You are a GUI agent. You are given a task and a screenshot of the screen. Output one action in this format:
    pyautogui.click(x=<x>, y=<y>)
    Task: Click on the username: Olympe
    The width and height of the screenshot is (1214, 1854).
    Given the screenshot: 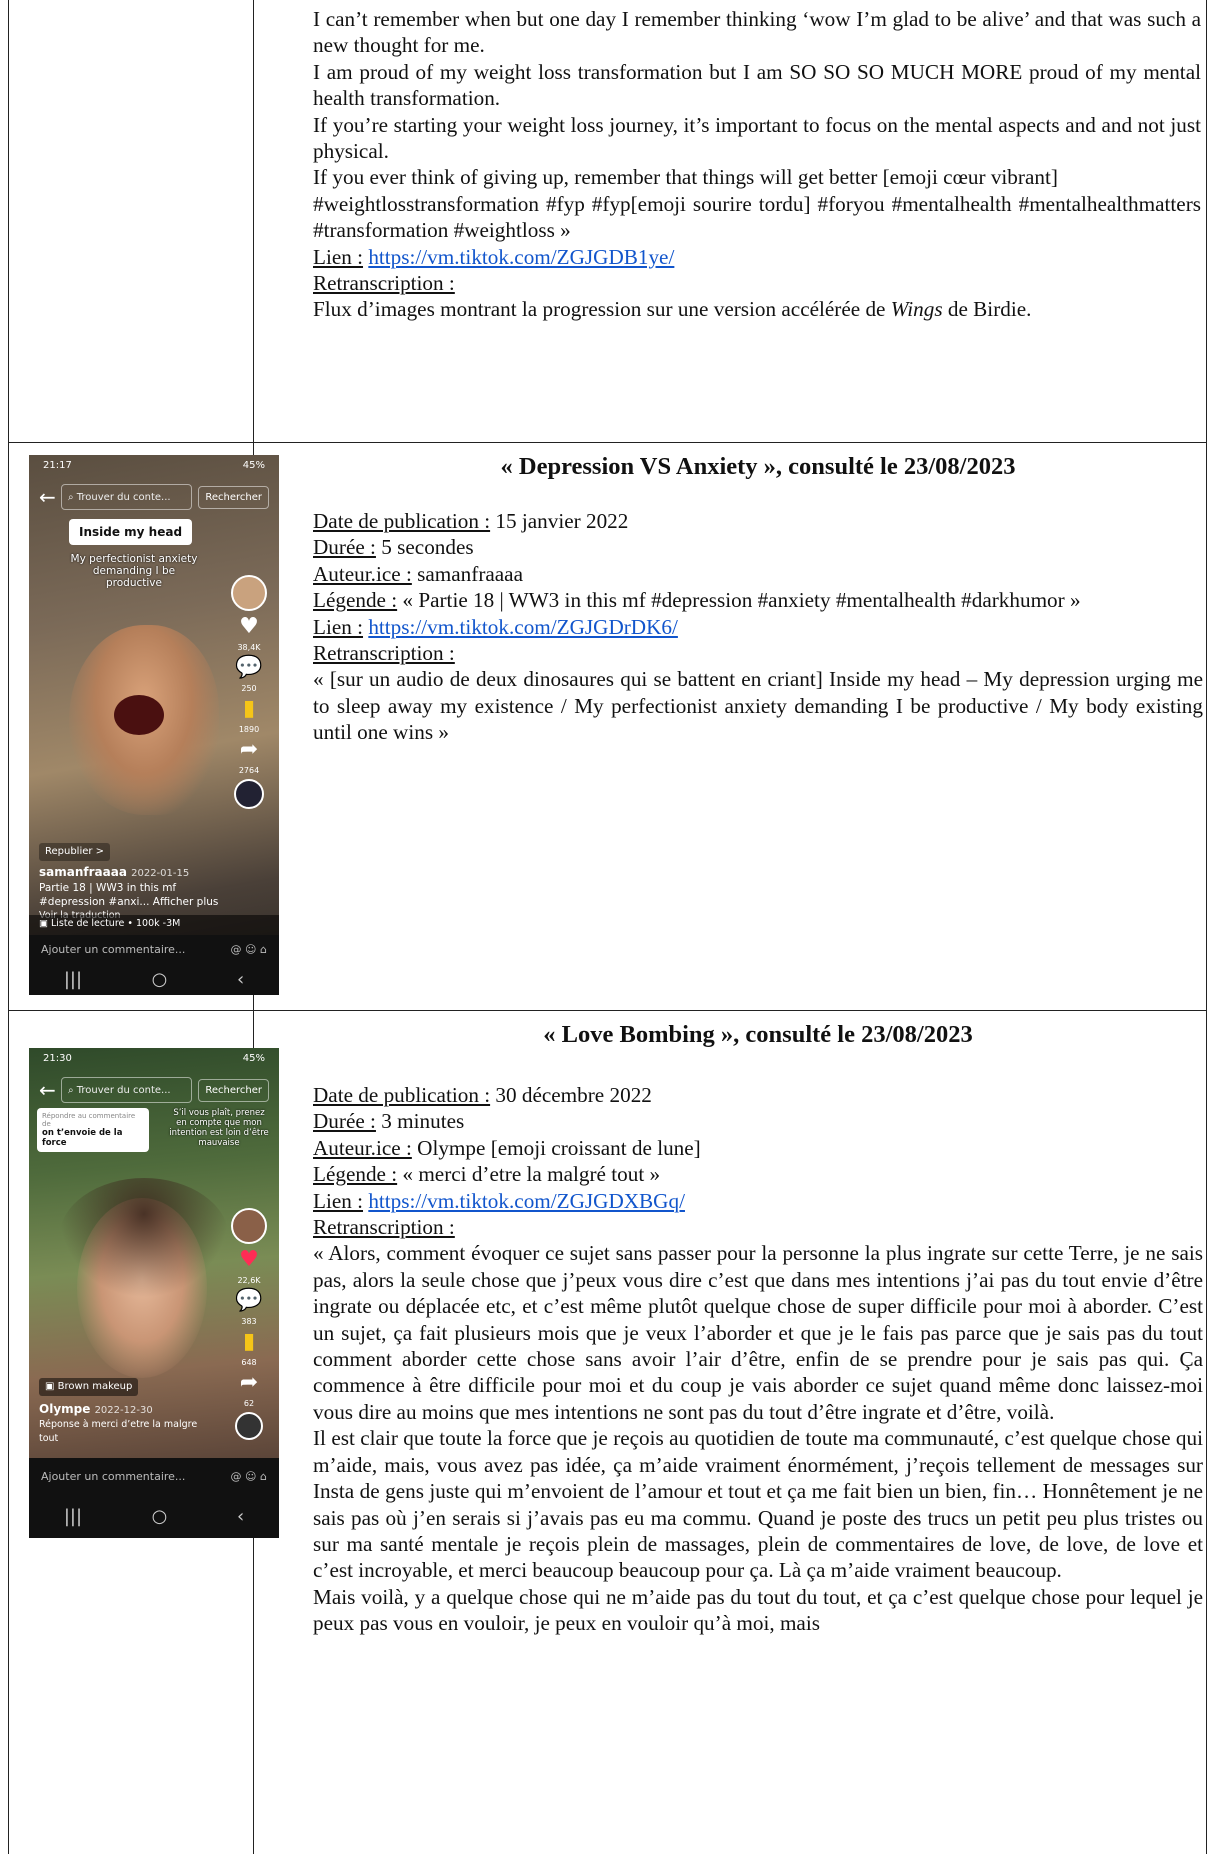 What is the action you would take?
    pyautogui.click(x=64, y=1409)
    